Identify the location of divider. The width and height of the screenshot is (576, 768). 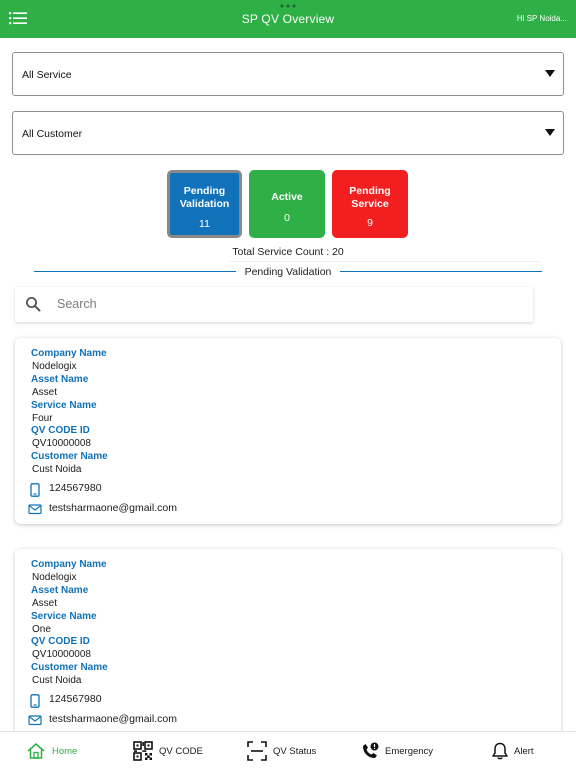
(385, 261).